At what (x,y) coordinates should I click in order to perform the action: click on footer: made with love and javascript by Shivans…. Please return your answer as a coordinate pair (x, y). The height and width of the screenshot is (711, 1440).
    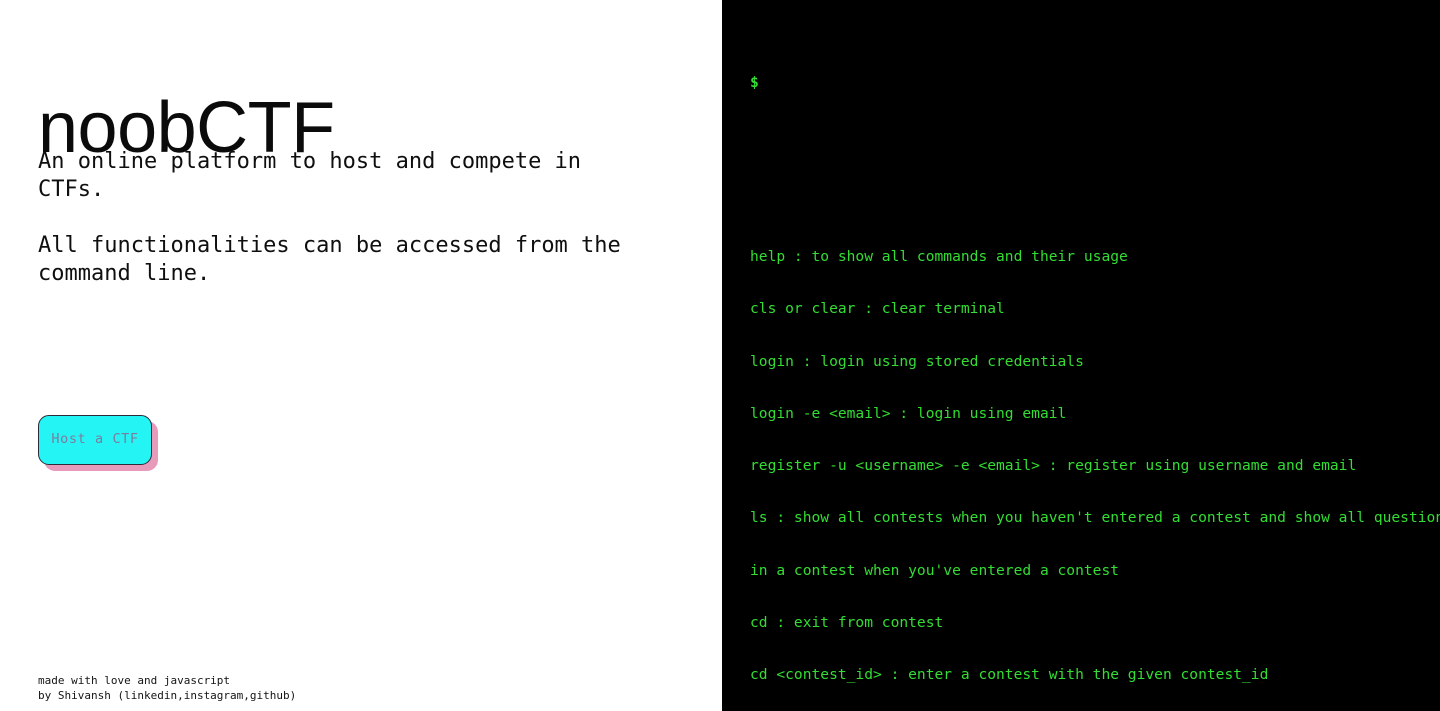
    Looking at the image, I should click on (167, 688).